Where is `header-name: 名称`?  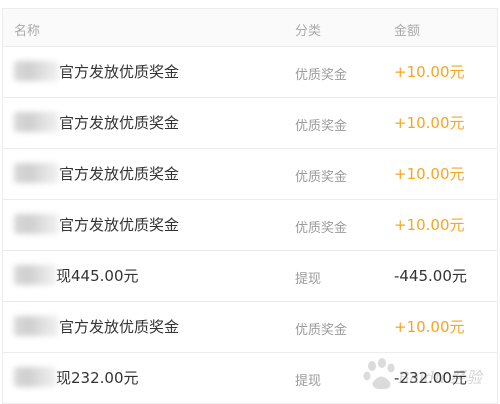 header-name: 名称 is located at coordinates (27, 29).